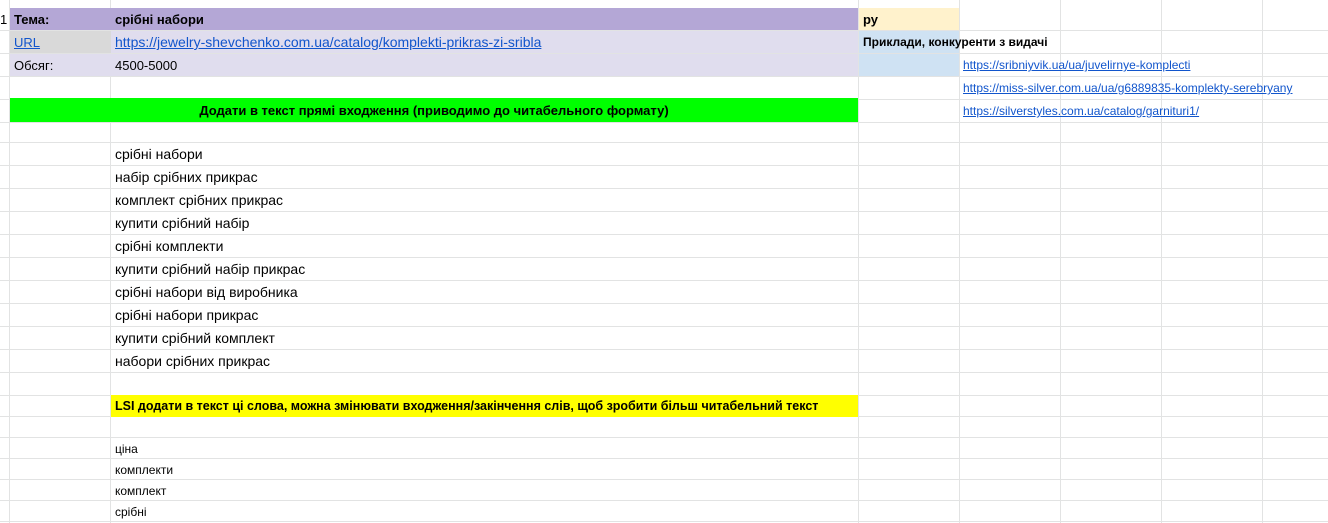  What do you see at coordinates (484, 292) in the screenshot?
I see `keyword-cell: срібні набори від виробника` at bounding box center [484, 292].